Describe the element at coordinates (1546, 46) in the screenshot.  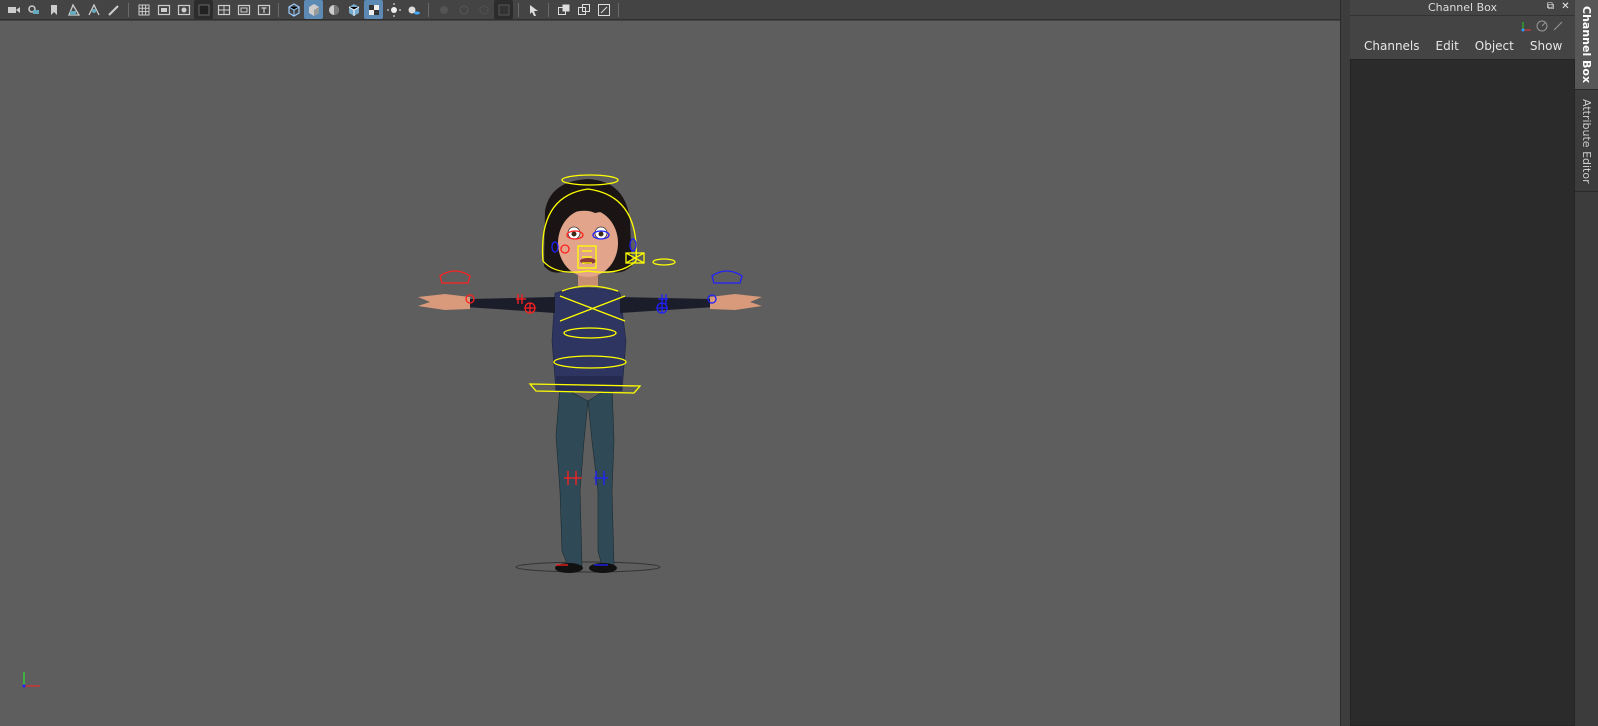
I see `menu-show: Show` at that location.